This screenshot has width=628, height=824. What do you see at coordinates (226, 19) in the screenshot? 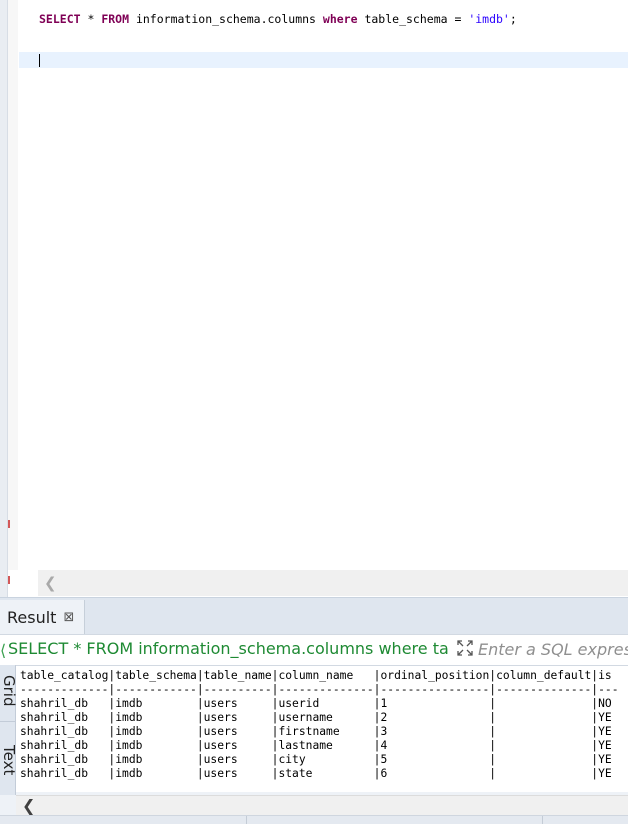
I see `sql-token-op: information_schema.columns` at bounding box center [226, 19].